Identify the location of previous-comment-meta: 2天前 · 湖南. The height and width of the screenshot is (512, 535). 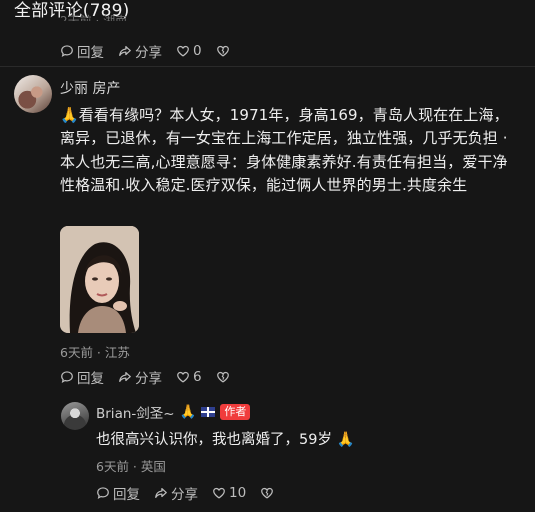
(94, 17).